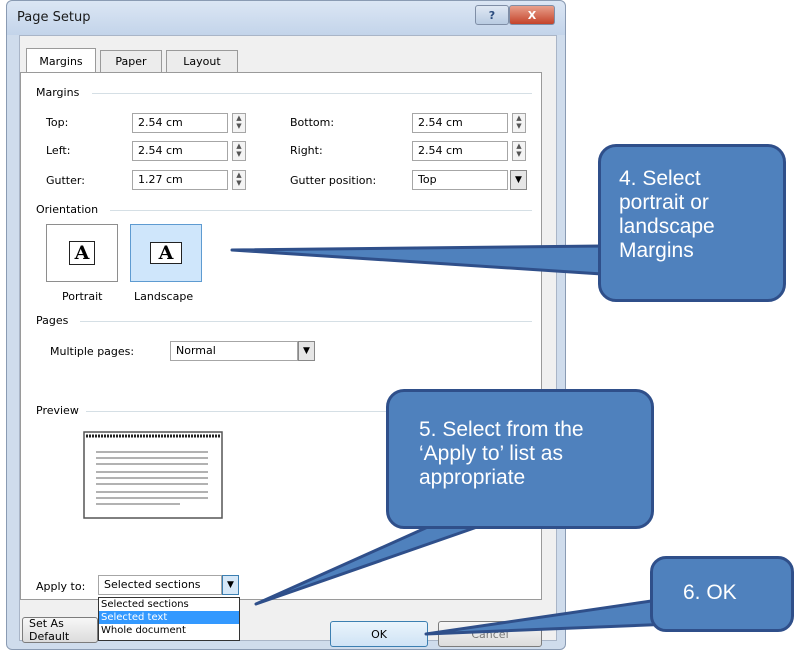  What do you see at coordinates (379, 634) in the screenshot?
I see `ok-button: OK` at bounding box center [379, 634].